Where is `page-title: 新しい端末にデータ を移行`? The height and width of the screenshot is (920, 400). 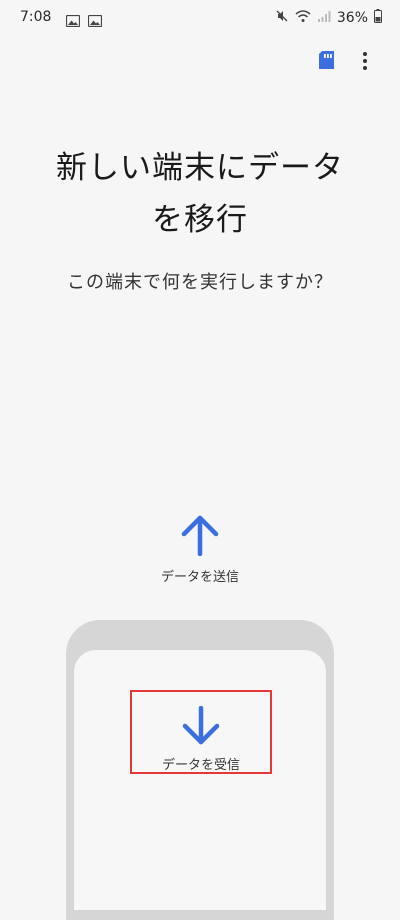
page-title: 新しい端末にデータ を移行 is located at coordinates (200, 194).